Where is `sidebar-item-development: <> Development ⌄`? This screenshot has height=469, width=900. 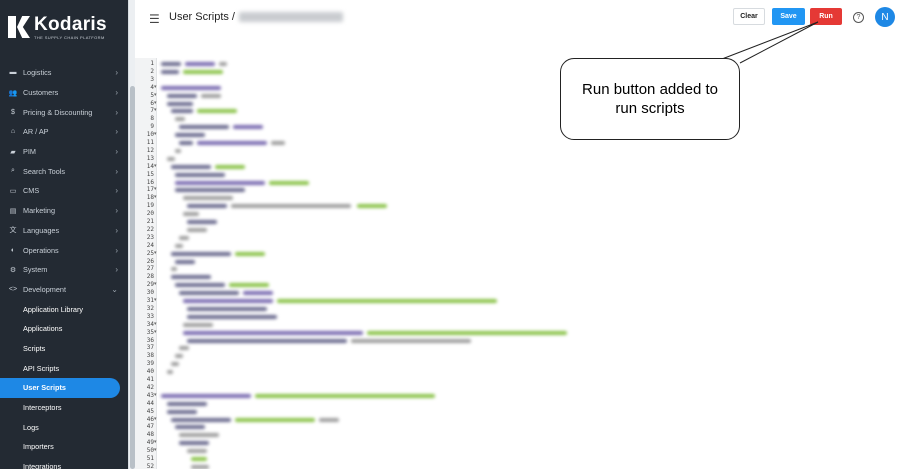
sidebar-item-development: <> Development ⌄ is located at coordinates (64, 290).